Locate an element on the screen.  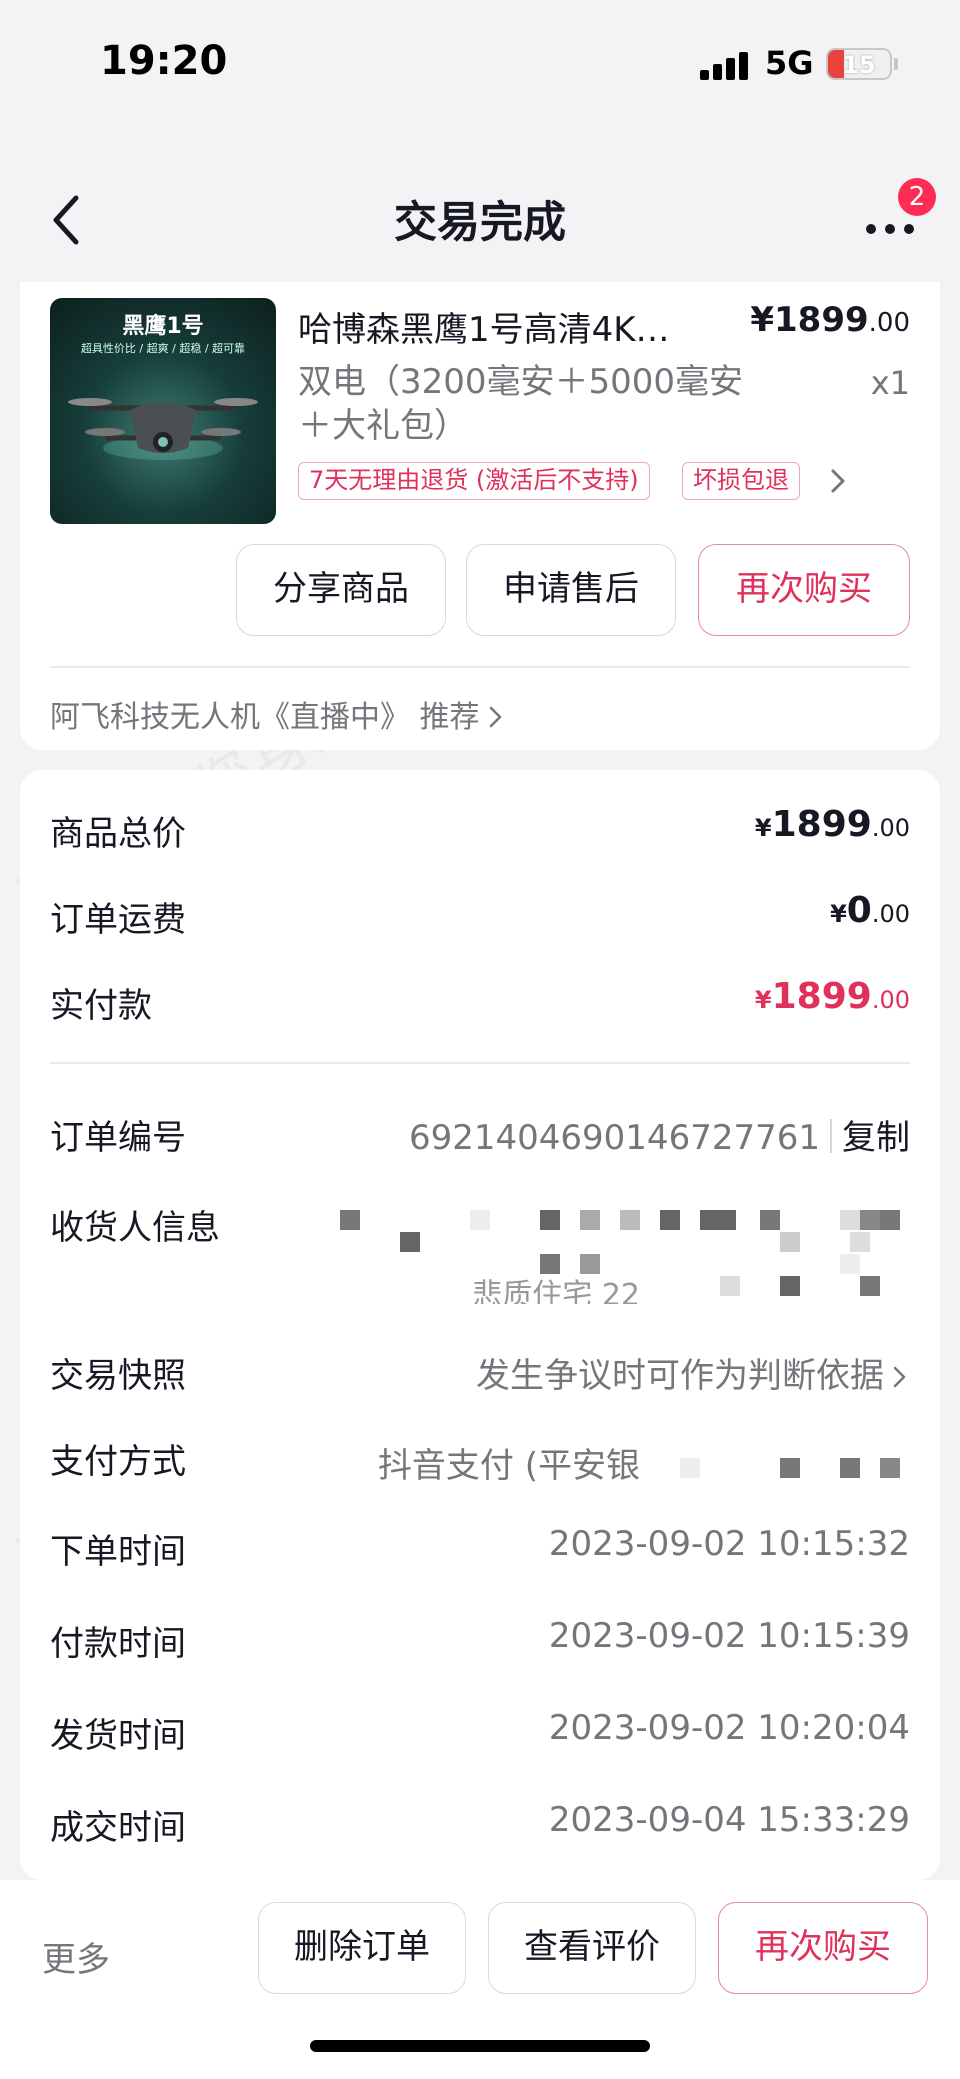
total-price-int: 1899 is located at coordinates (821, 824).